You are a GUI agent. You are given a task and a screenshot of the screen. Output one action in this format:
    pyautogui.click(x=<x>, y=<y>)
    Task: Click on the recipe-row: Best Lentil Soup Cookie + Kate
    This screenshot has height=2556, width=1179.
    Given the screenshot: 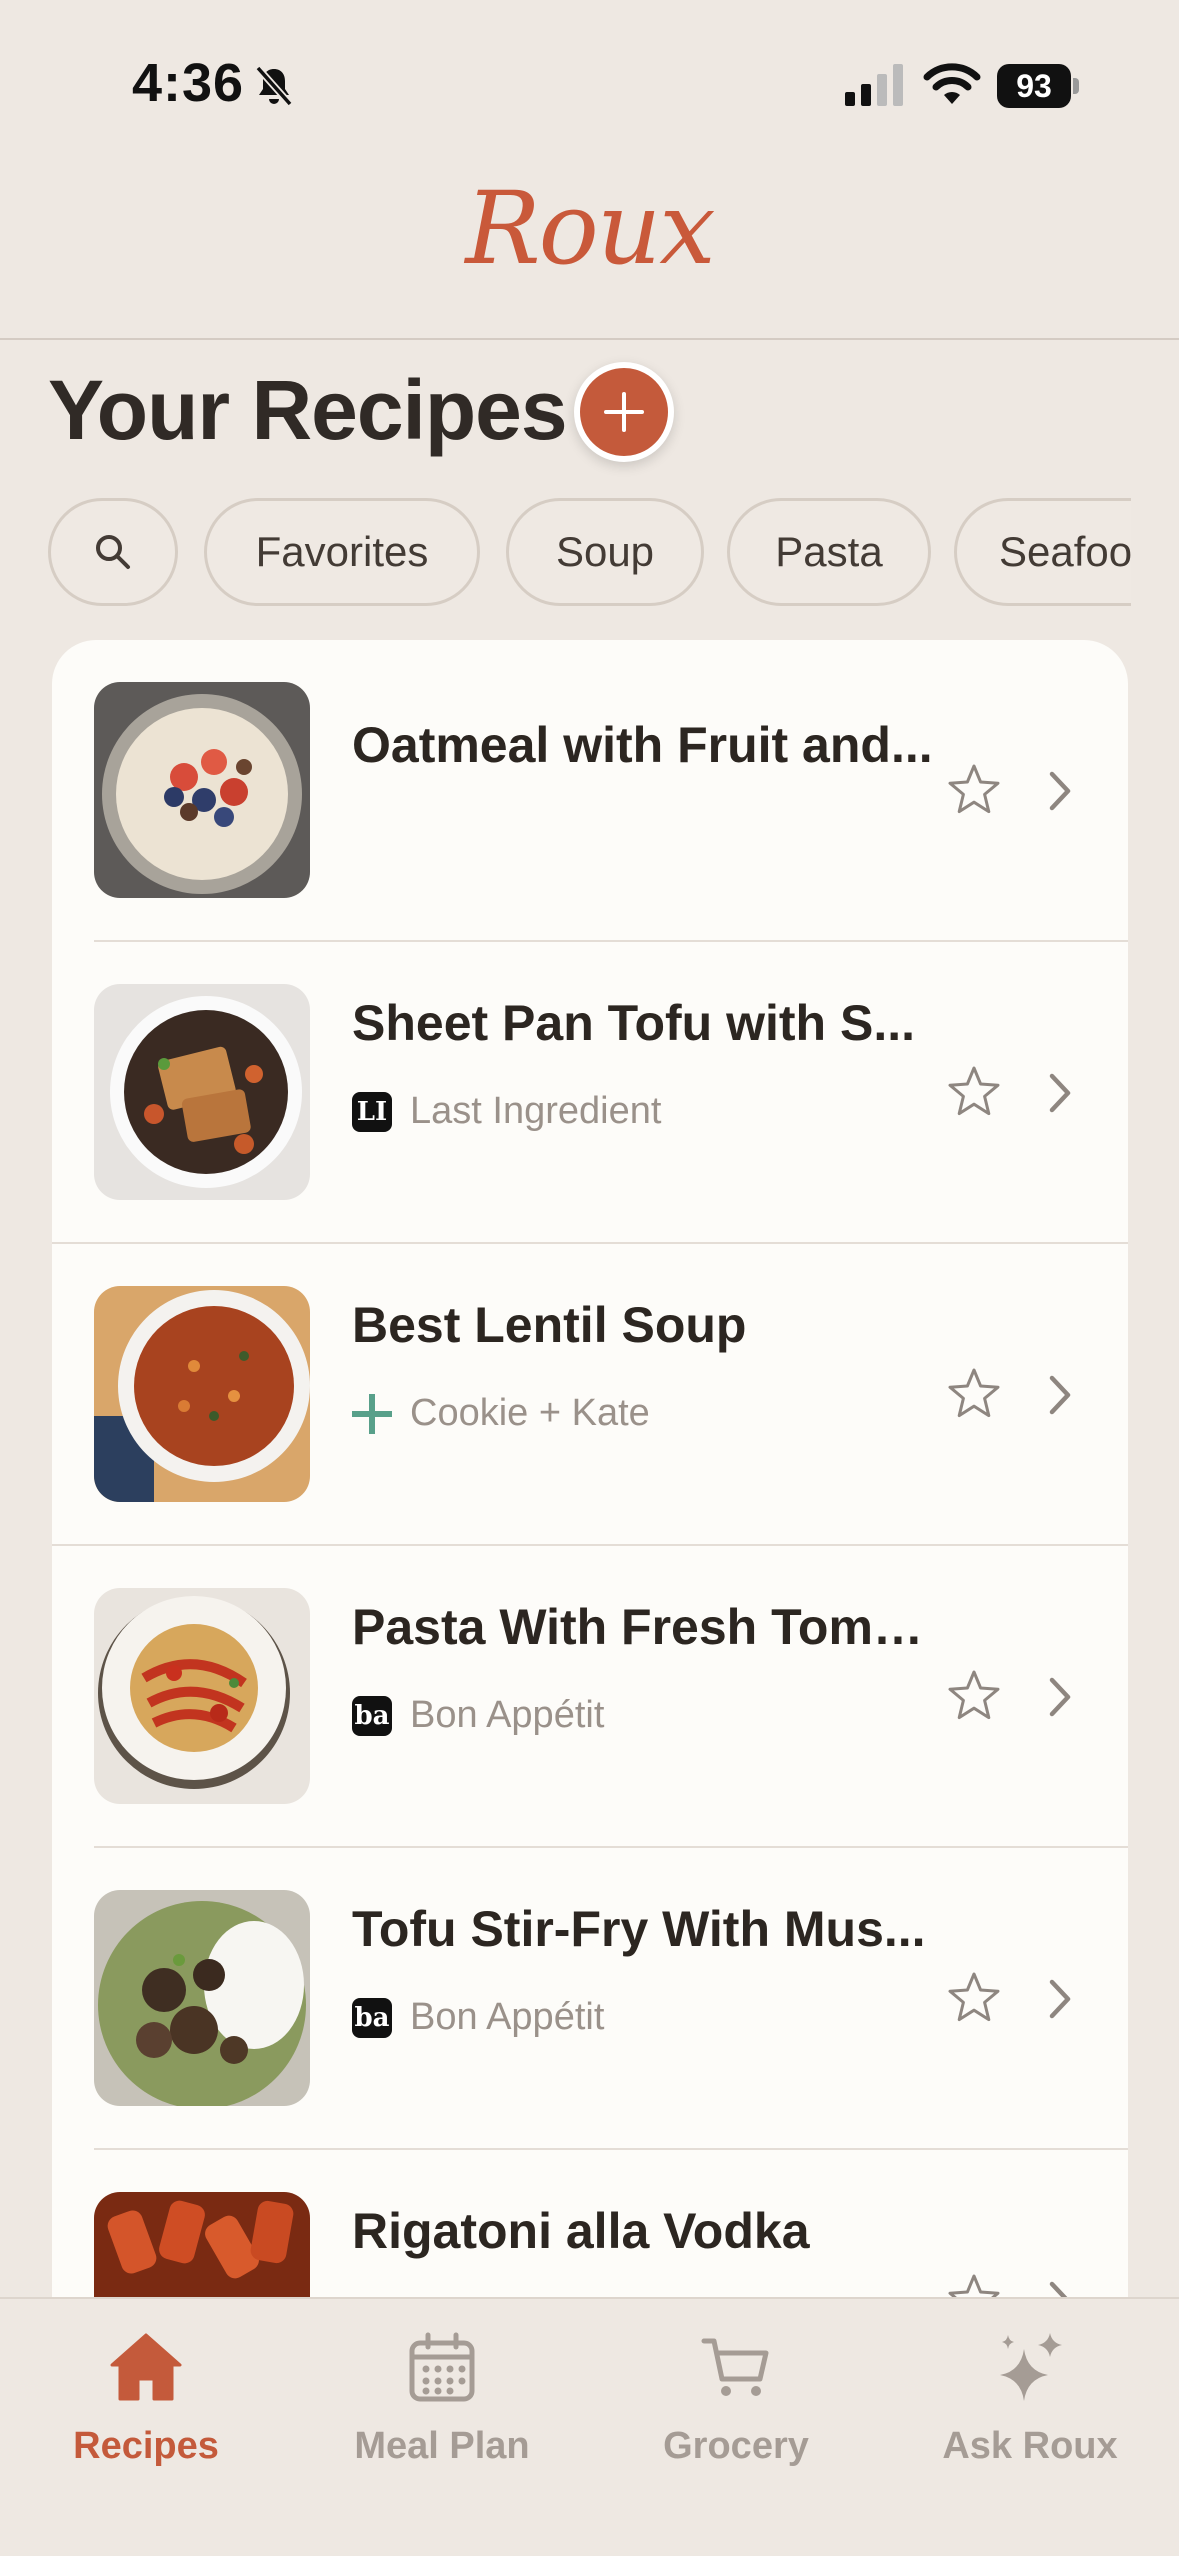 What is the action you would take?
    pyautogui.click(x=590, y=1395)
    